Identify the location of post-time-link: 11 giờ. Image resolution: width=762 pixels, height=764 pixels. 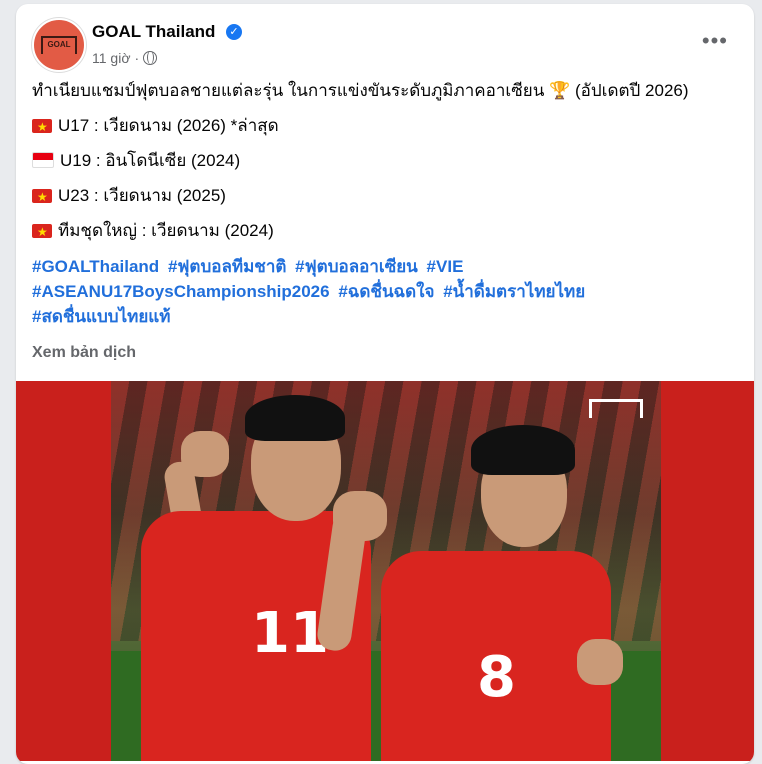
(111, 58).